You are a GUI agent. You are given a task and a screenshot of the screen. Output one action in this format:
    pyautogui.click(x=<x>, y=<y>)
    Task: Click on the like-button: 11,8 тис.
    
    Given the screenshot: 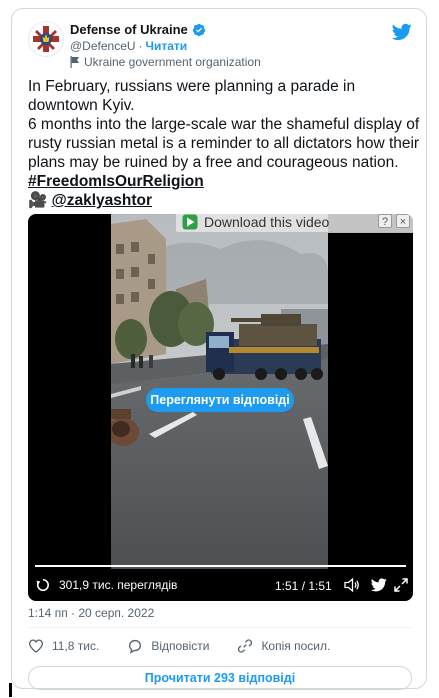 What is the action you would take?
    pyautogui.click(x=63, y=646)
    